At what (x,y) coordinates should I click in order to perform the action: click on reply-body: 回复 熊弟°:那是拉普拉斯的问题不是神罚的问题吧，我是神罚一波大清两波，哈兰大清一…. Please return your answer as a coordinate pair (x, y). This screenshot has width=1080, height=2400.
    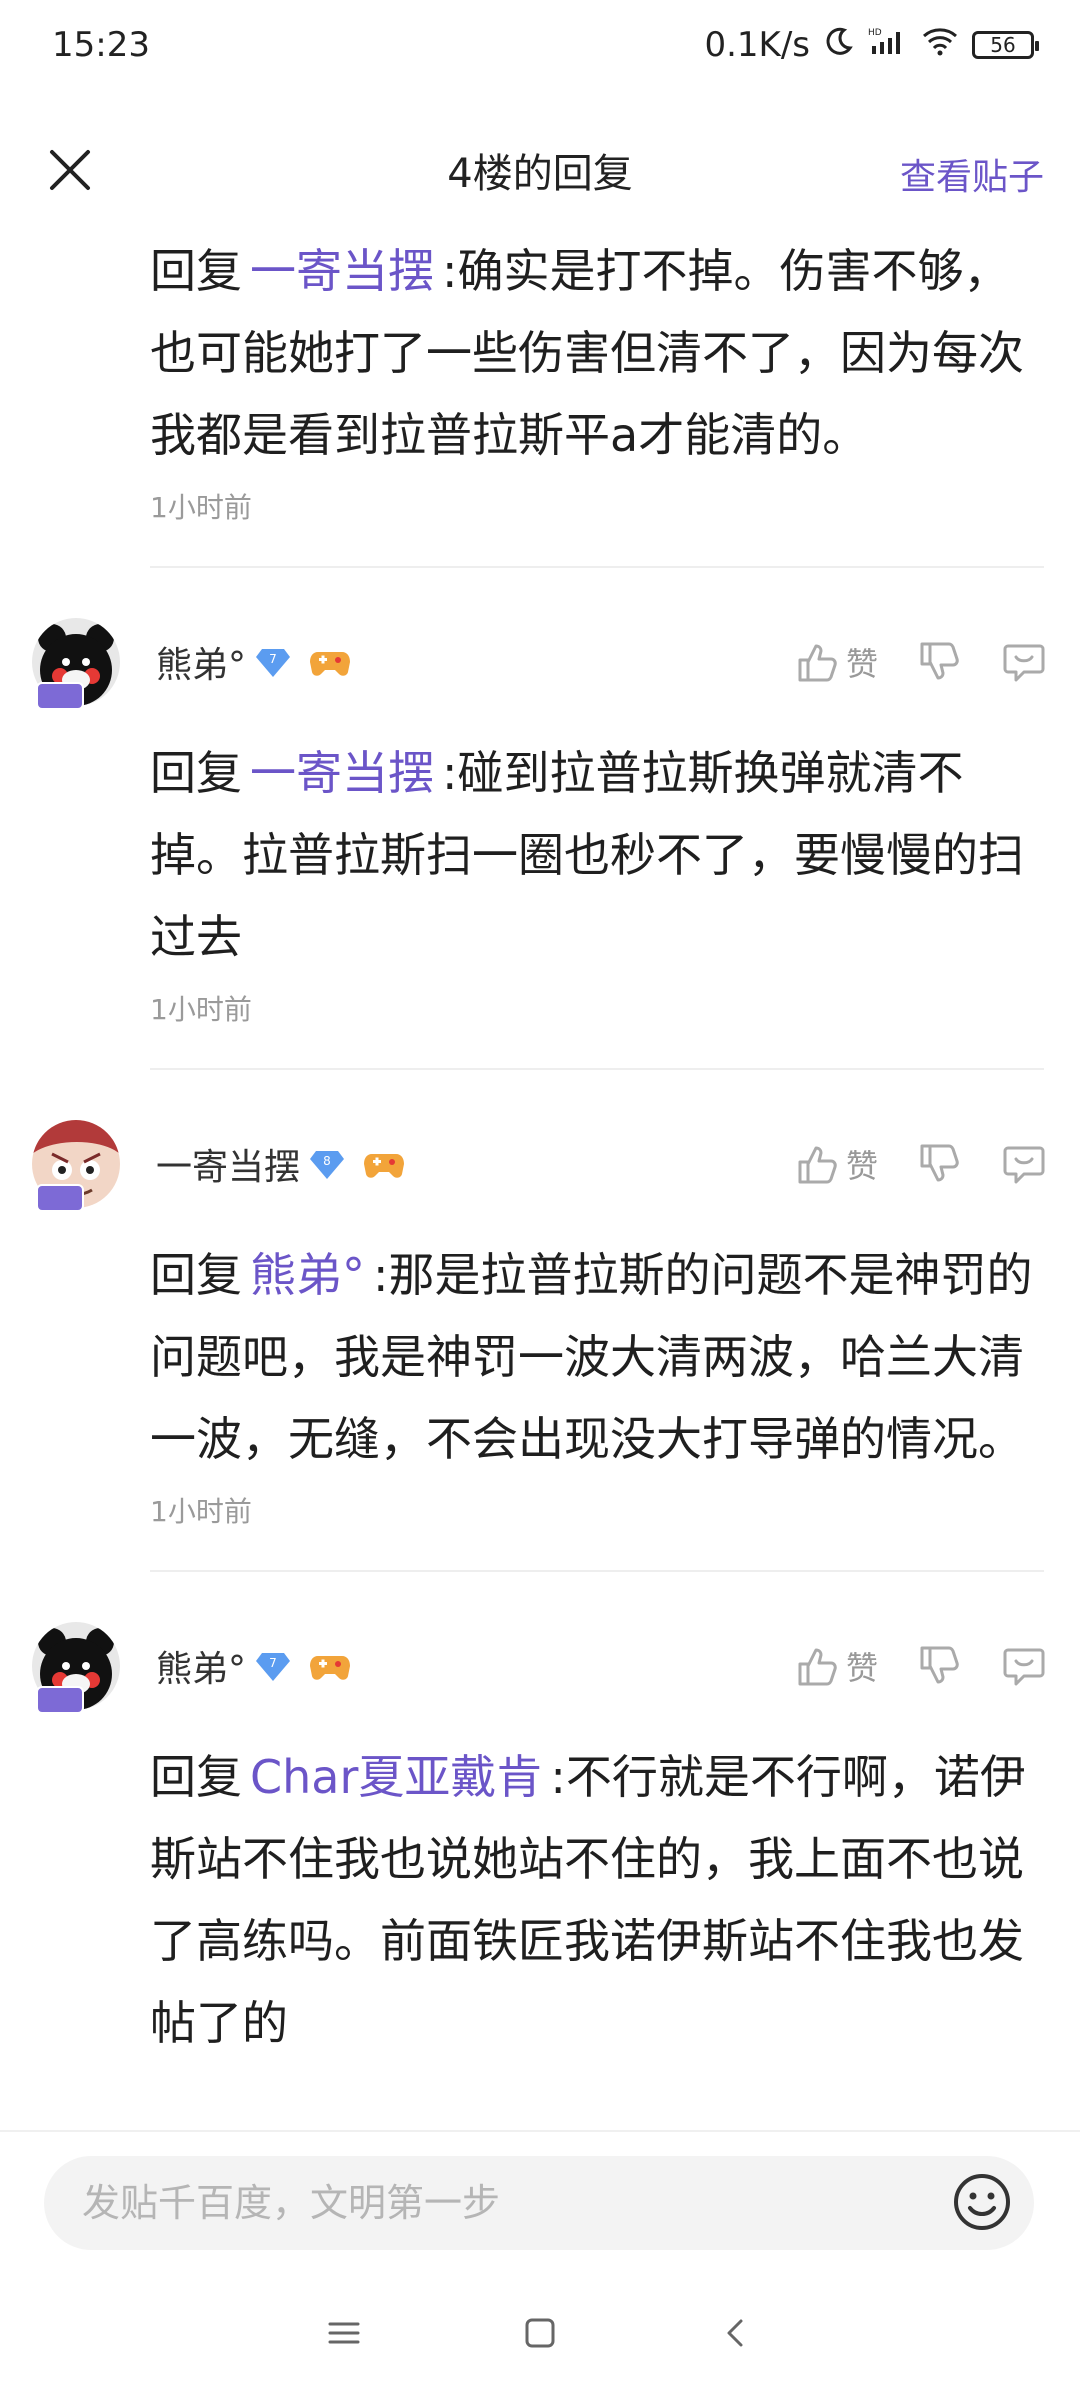
    Looking at the image, I should click on (594, 1357).